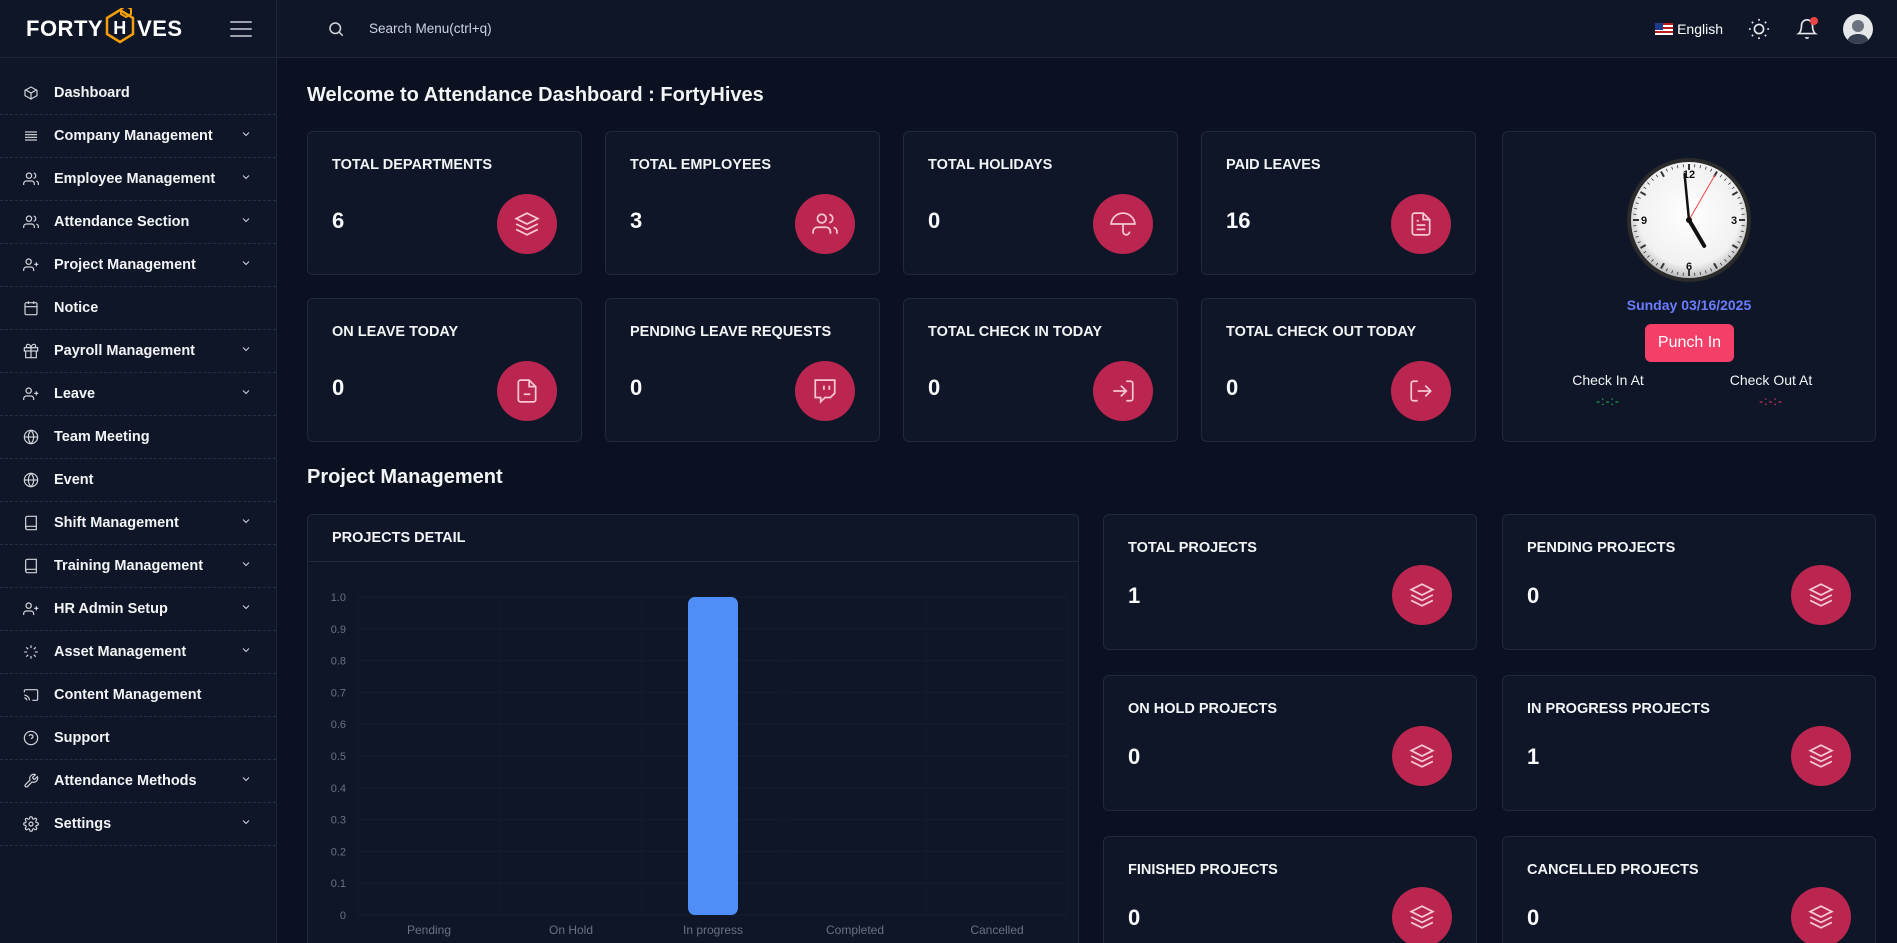 The height and width of the screenshot is (943, 1897). What do you see at coordinates (31, 824) in the screenshot?
I see `gear-icon` at bounding box center [31, 824].